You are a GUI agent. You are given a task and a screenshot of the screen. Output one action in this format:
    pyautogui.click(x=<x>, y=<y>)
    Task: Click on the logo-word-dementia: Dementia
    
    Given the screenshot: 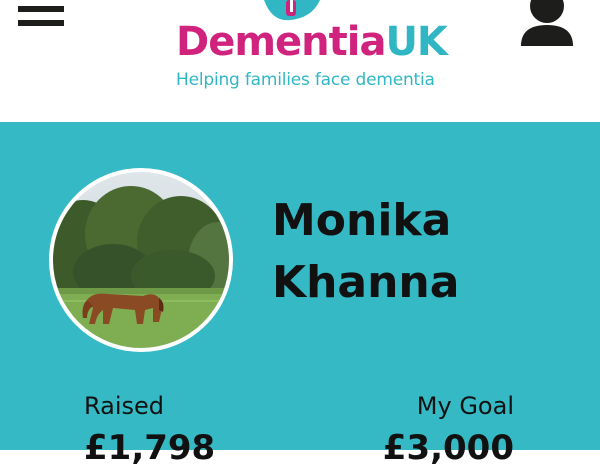 What is the action you would take?
    pyautogui.click(x=281, y=42)
    